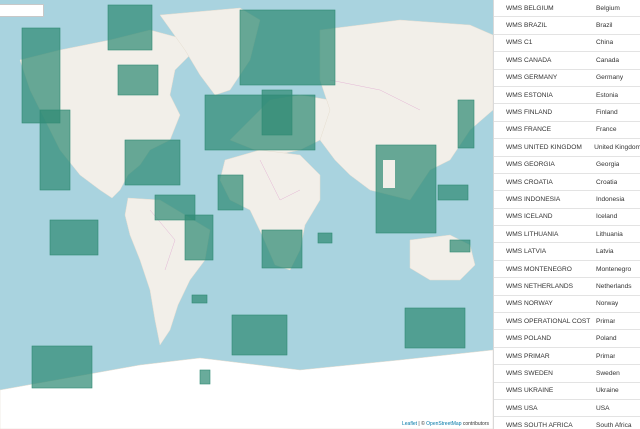 This screenshot has height=429, width=640. I want to click on layer-name: WMS CROATIA, so click(529, 182).